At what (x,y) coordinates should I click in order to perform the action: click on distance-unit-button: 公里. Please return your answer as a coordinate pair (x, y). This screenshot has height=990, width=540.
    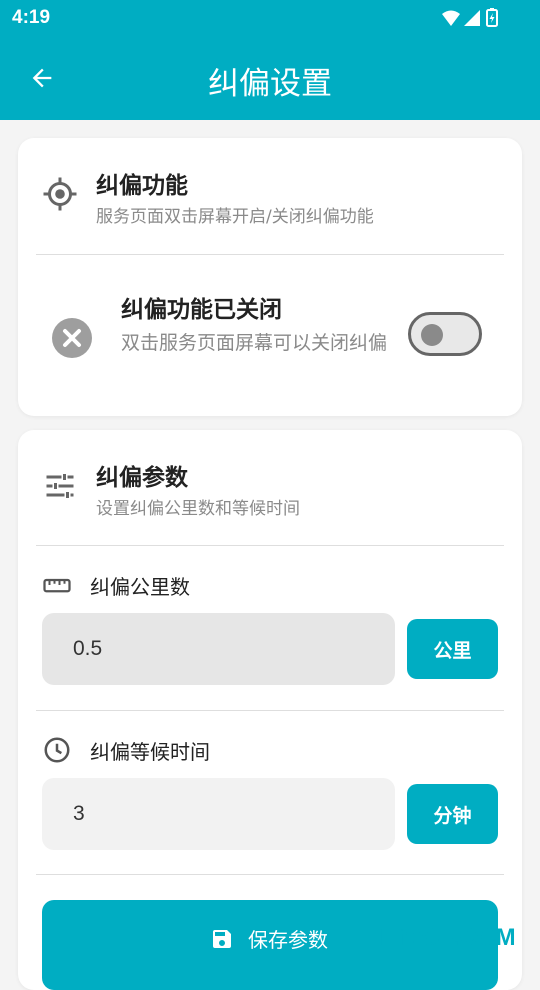
    Looking at the image, I should click on (452, 649).